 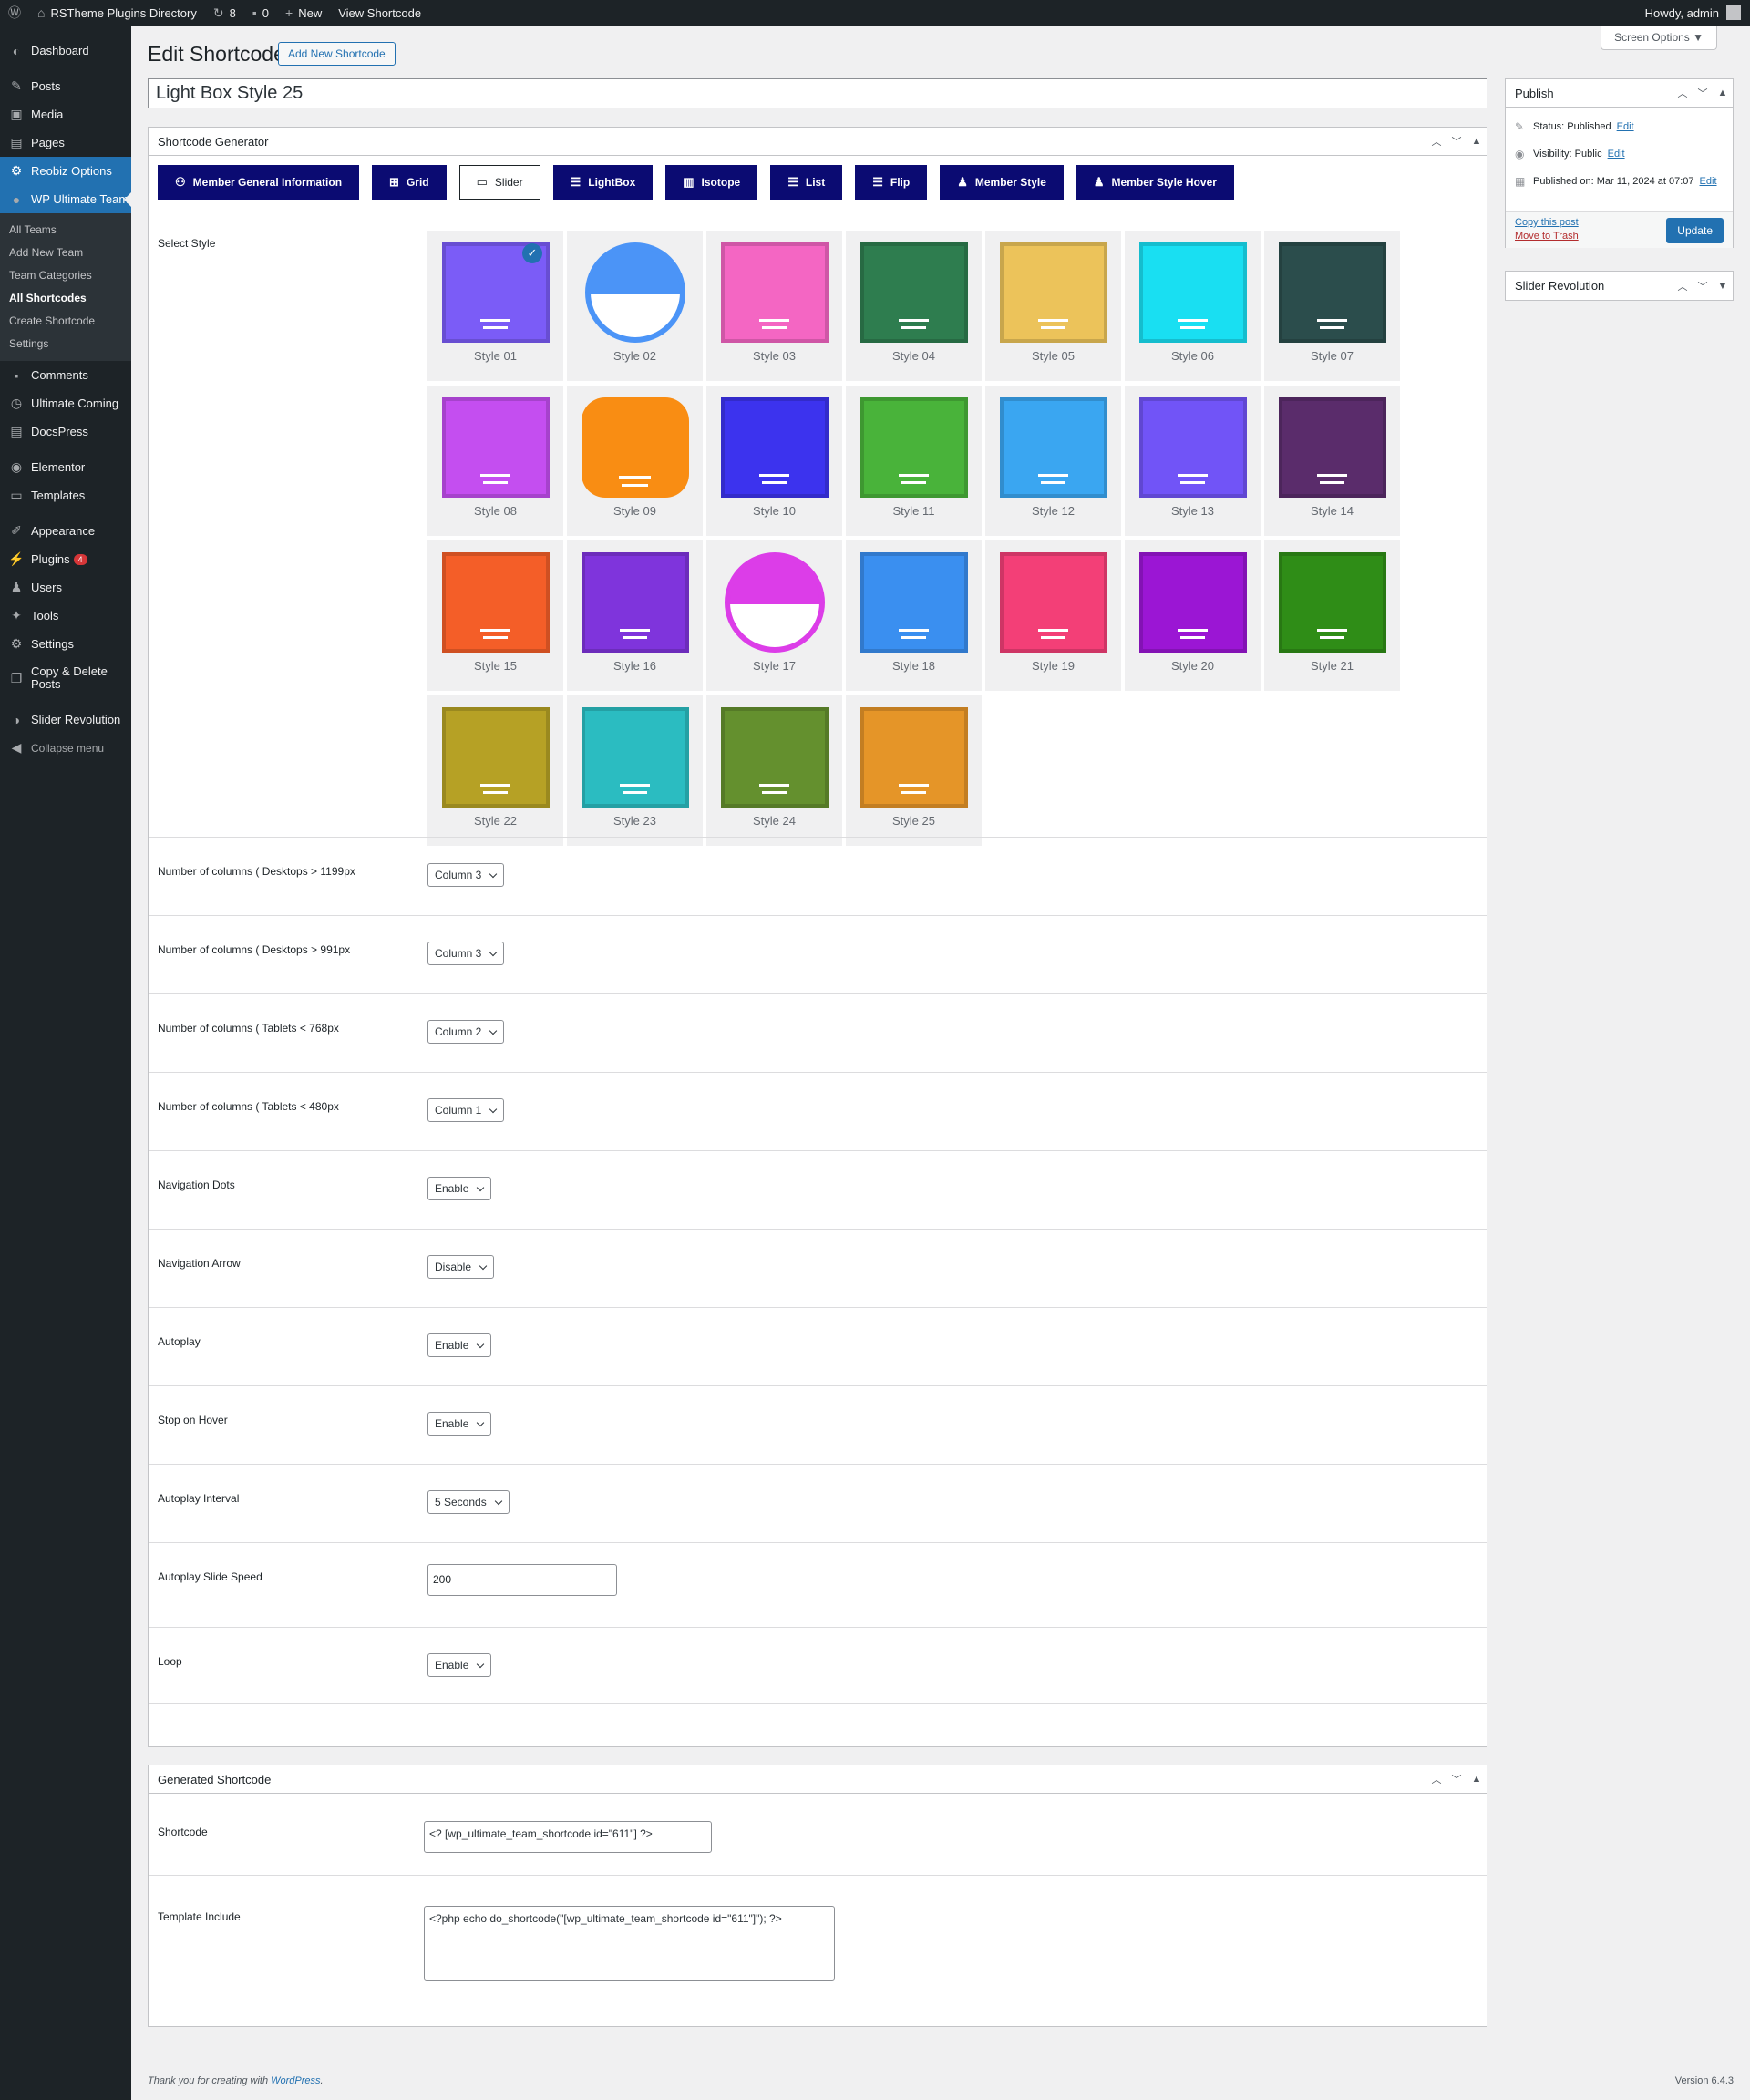 I want to click on copy-post-link: Copy this post, so click(x=1547, y=223).